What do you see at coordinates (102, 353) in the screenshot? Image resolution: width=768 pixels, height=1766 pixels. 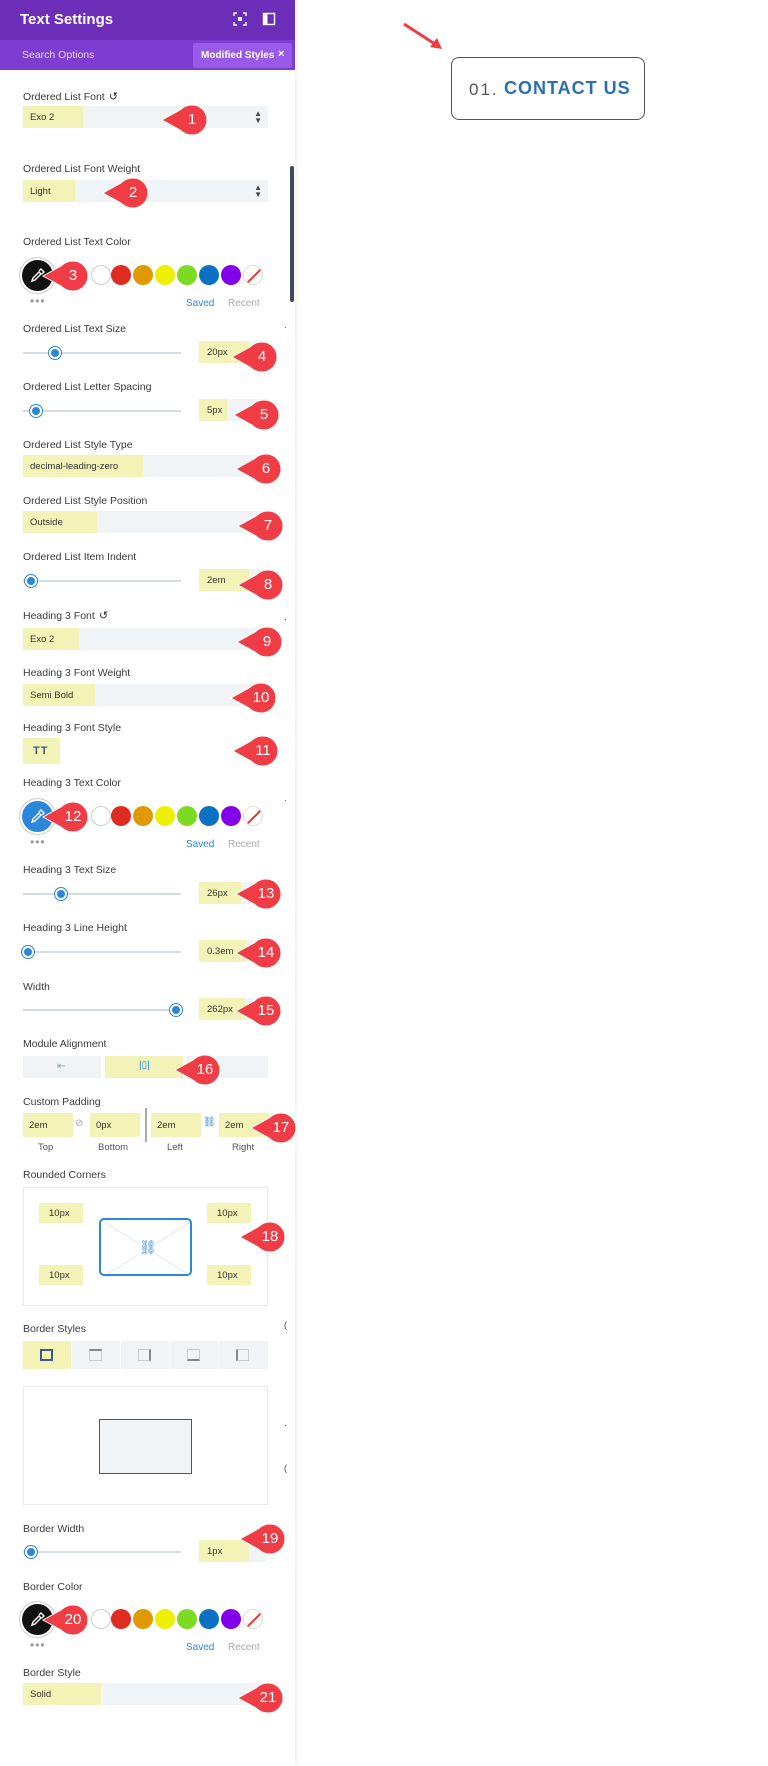 I see `ol-size-slider` at bounding box center [102, 353].